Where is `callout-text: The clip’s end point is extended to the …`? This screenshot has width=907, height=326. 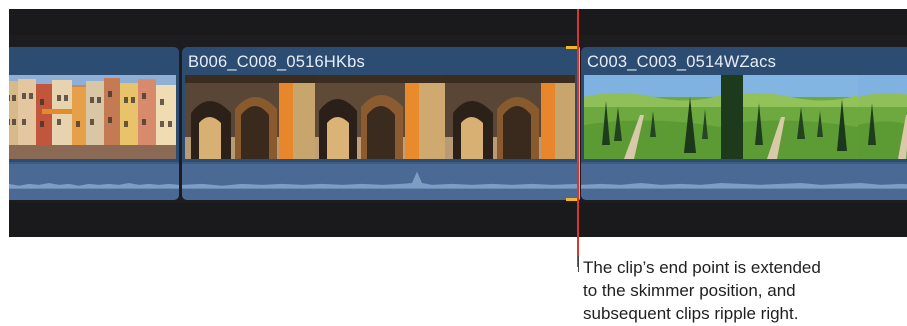 callout-text: The clip’s end point is extended to the … is located at coordinates (743, 290).